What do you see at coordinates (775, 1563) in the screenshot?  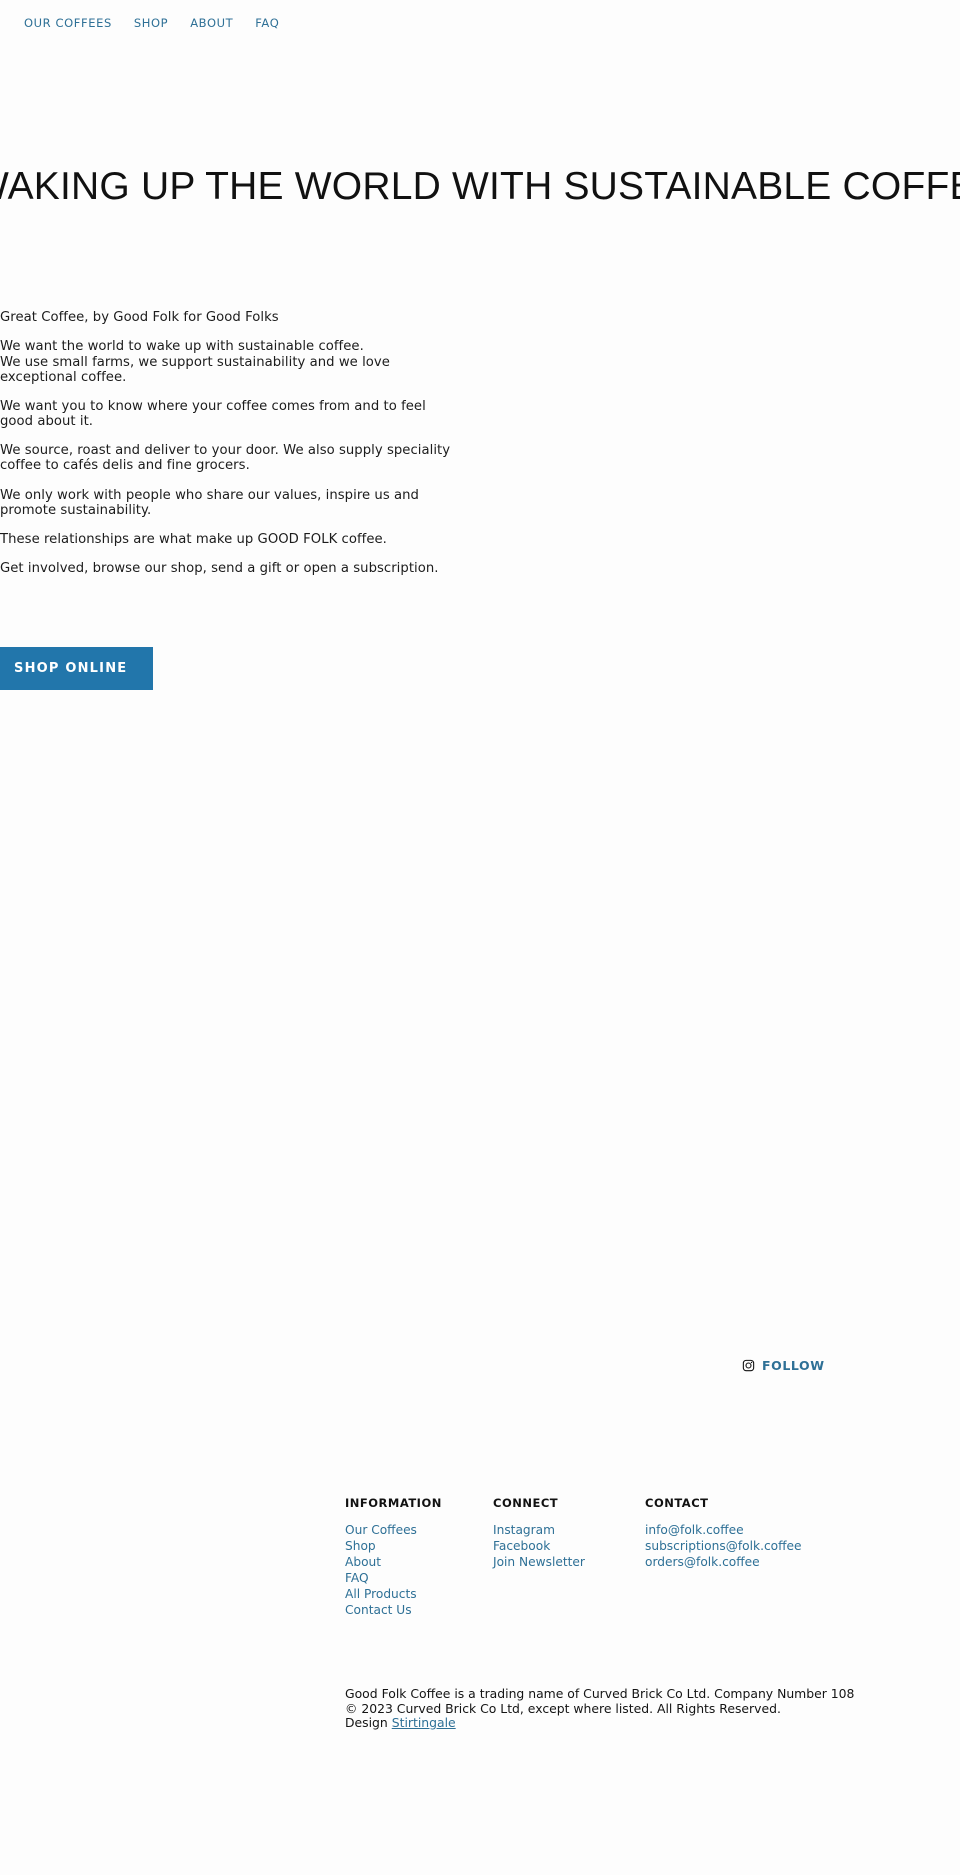 I see `footer-email-orders: orders@folk.coffee` at bounding box center [775, 1563].